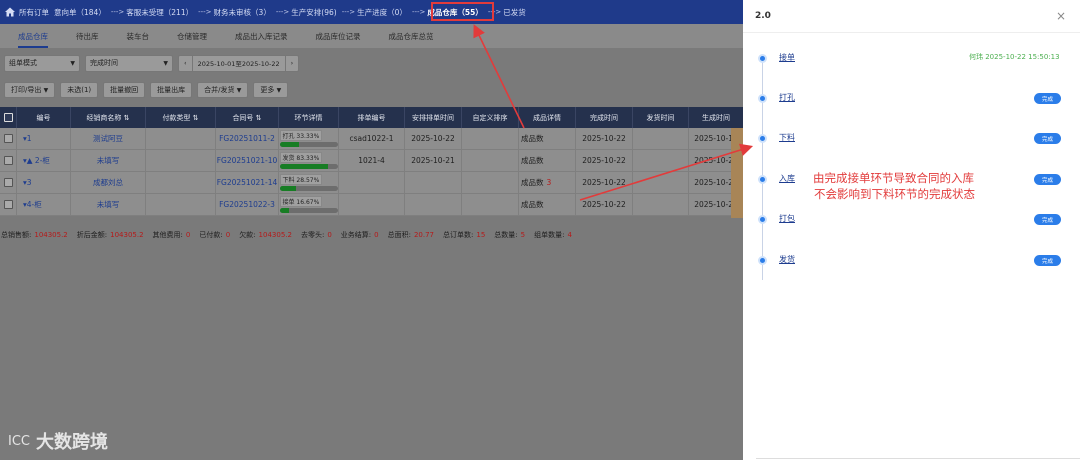 This screenshot has width=1080, height=460. Describe the element at coordinates (44, 182) in the screenshot. I see `cell-id: ▾ 3` at that location.